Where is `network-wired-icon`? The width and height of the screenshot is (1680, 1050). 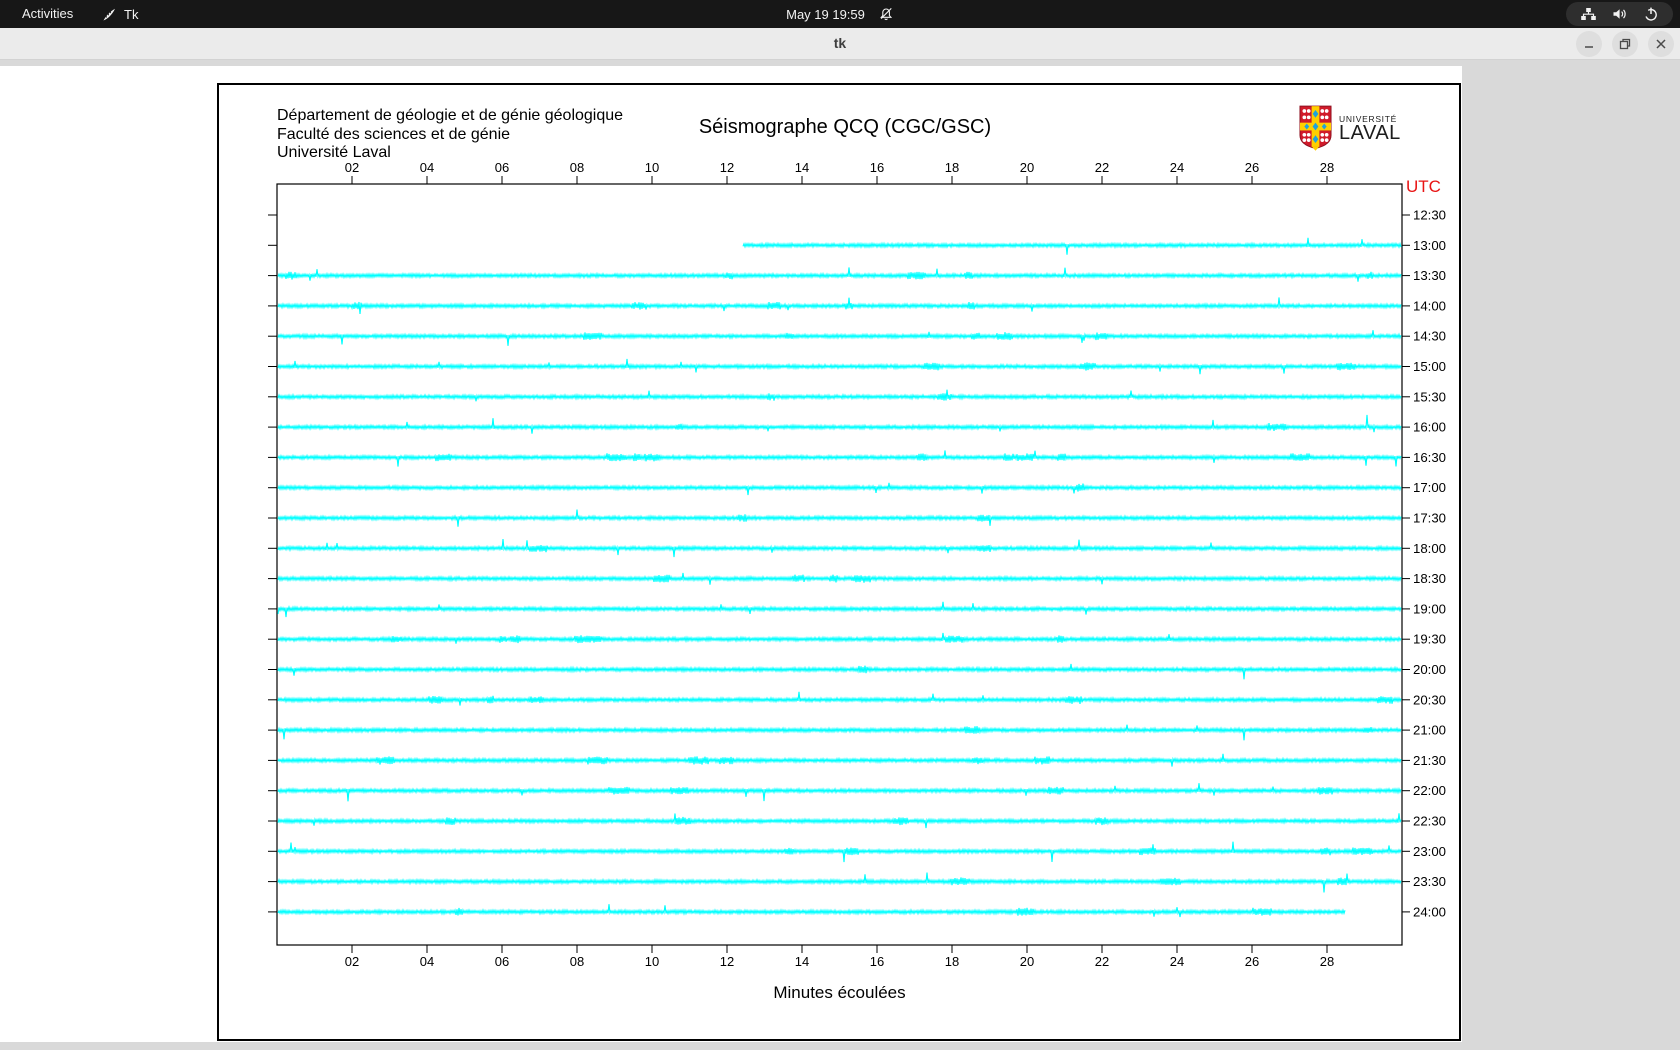
network-wired-icon is located at coordinates (1588, 14).